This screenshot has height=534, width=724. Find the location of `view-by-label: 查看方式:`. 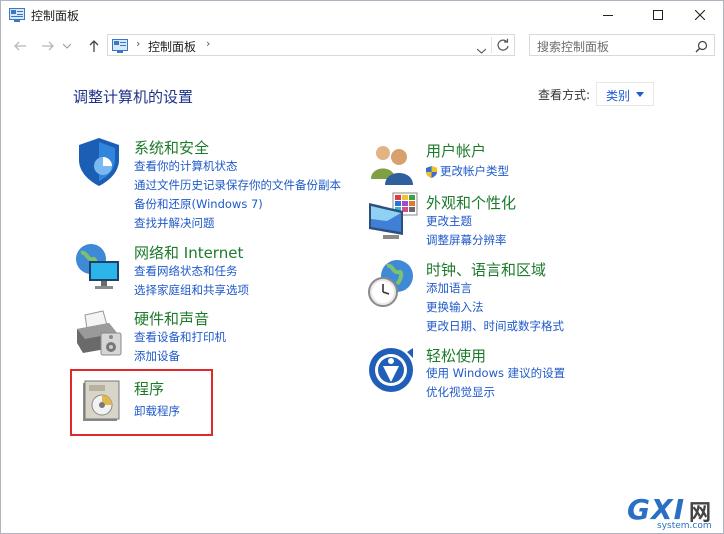

view-by-label: 查看方式: is located at coordinates (564, 95).